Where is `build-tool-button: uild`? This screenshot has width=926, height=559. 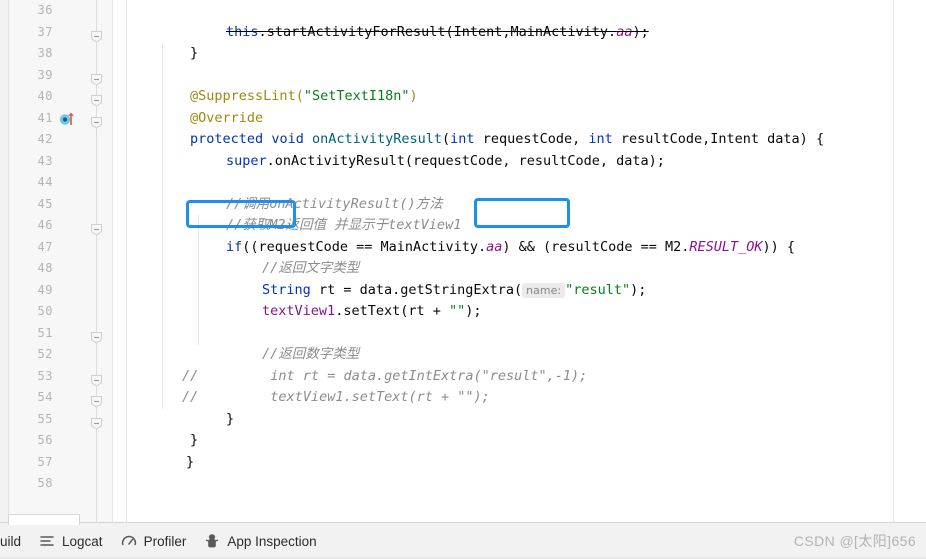 build-tool-button: uild is located at coordinates (17, 541).